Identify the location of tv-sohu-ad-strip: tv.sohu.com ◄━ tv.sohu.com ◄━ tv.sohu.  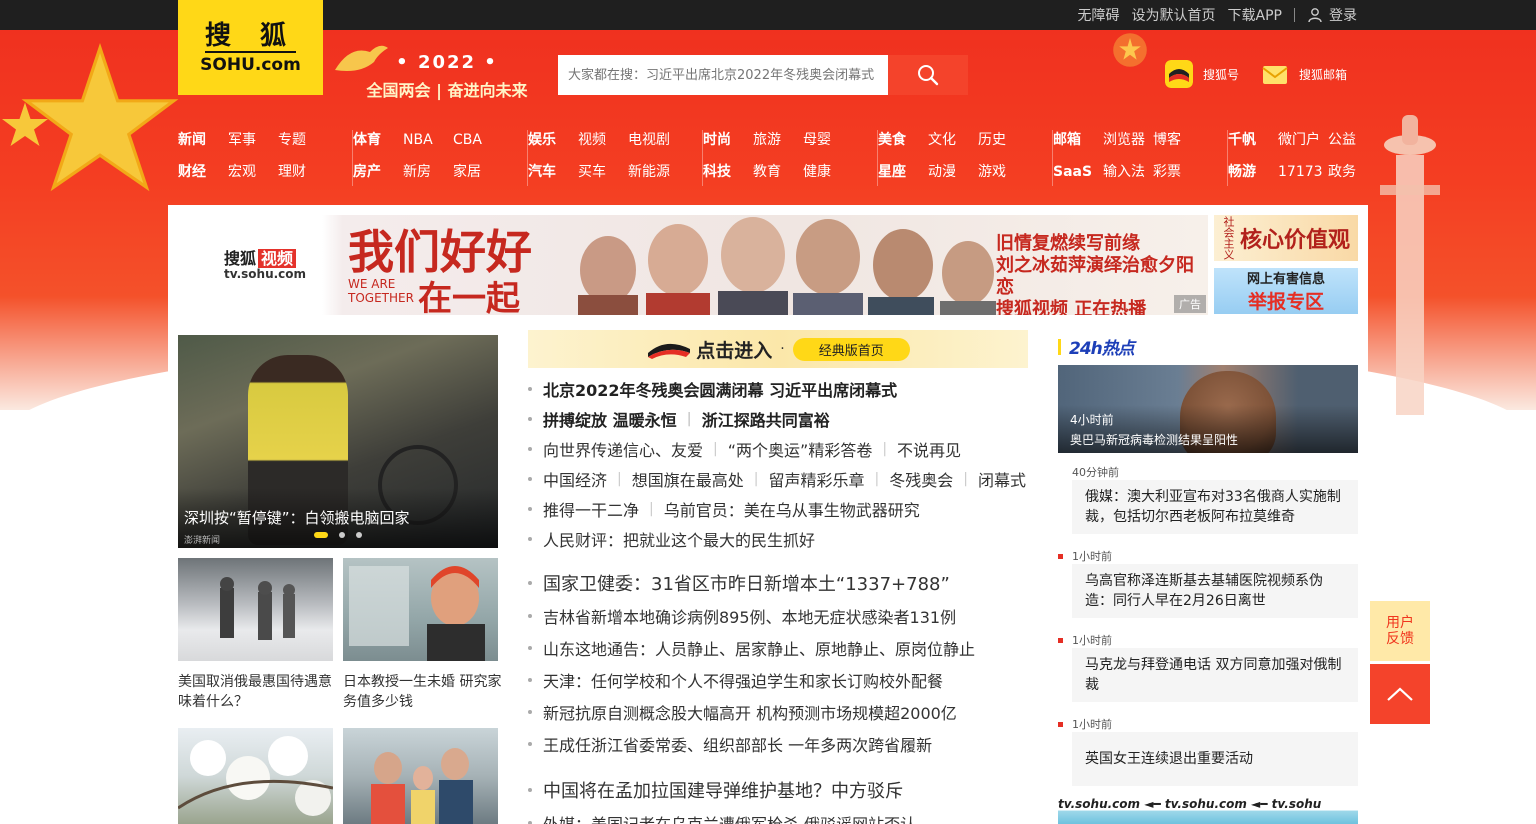
(1208, 810).